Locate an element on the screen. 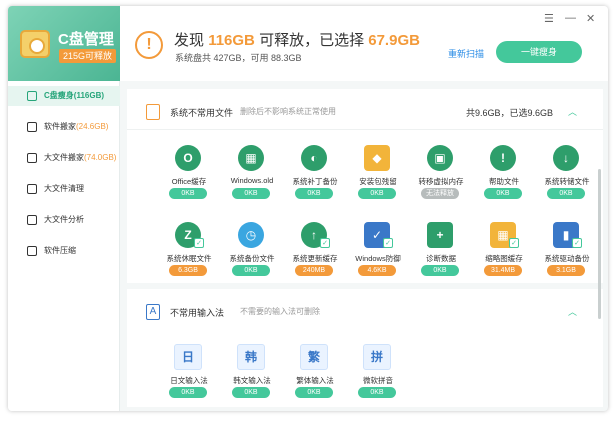 The image size is (616, 421). chart-icon is located at coordinates (32, 220).